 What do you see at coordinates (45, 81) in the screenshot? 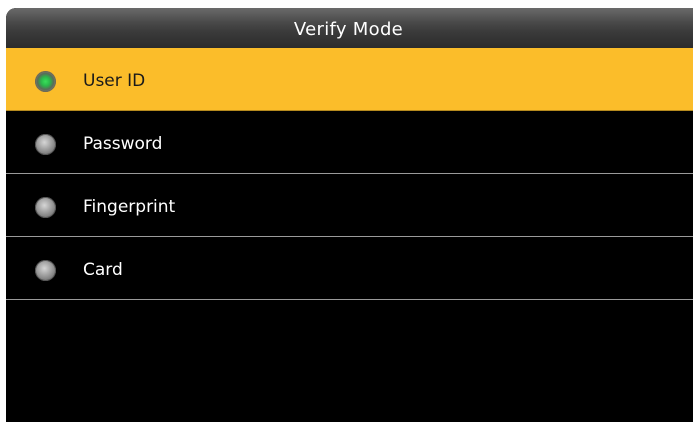
I see `radio-selected-icon` at bounding box center [45, 81].